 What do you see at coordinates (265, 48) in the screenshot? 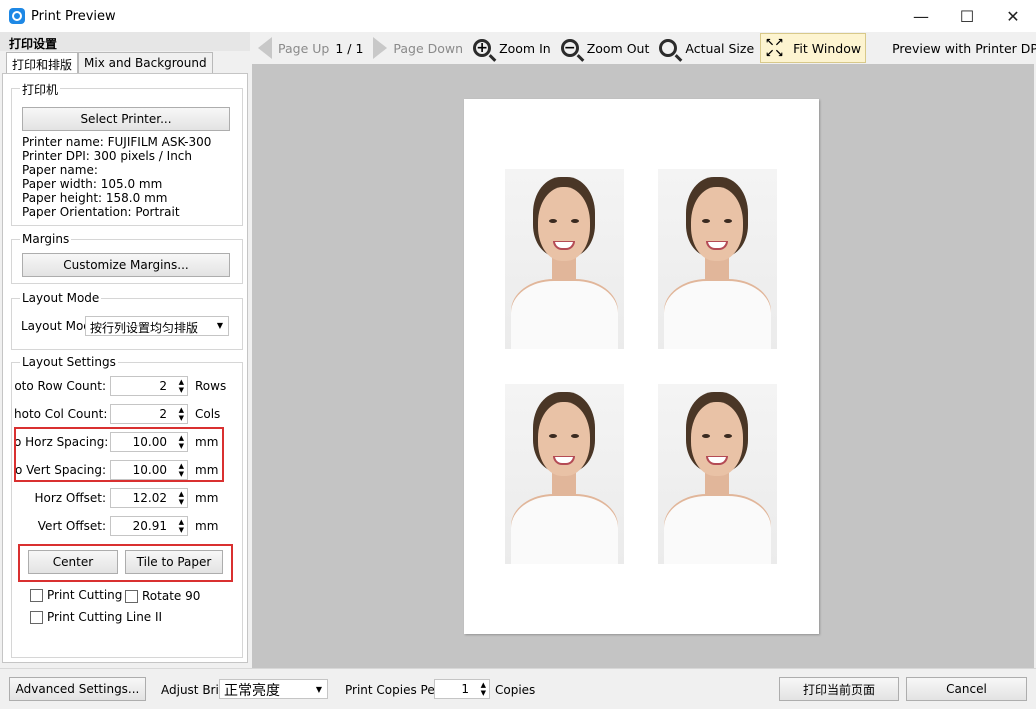
I see `arrow-left-icon` at bounding box center [265, 48].